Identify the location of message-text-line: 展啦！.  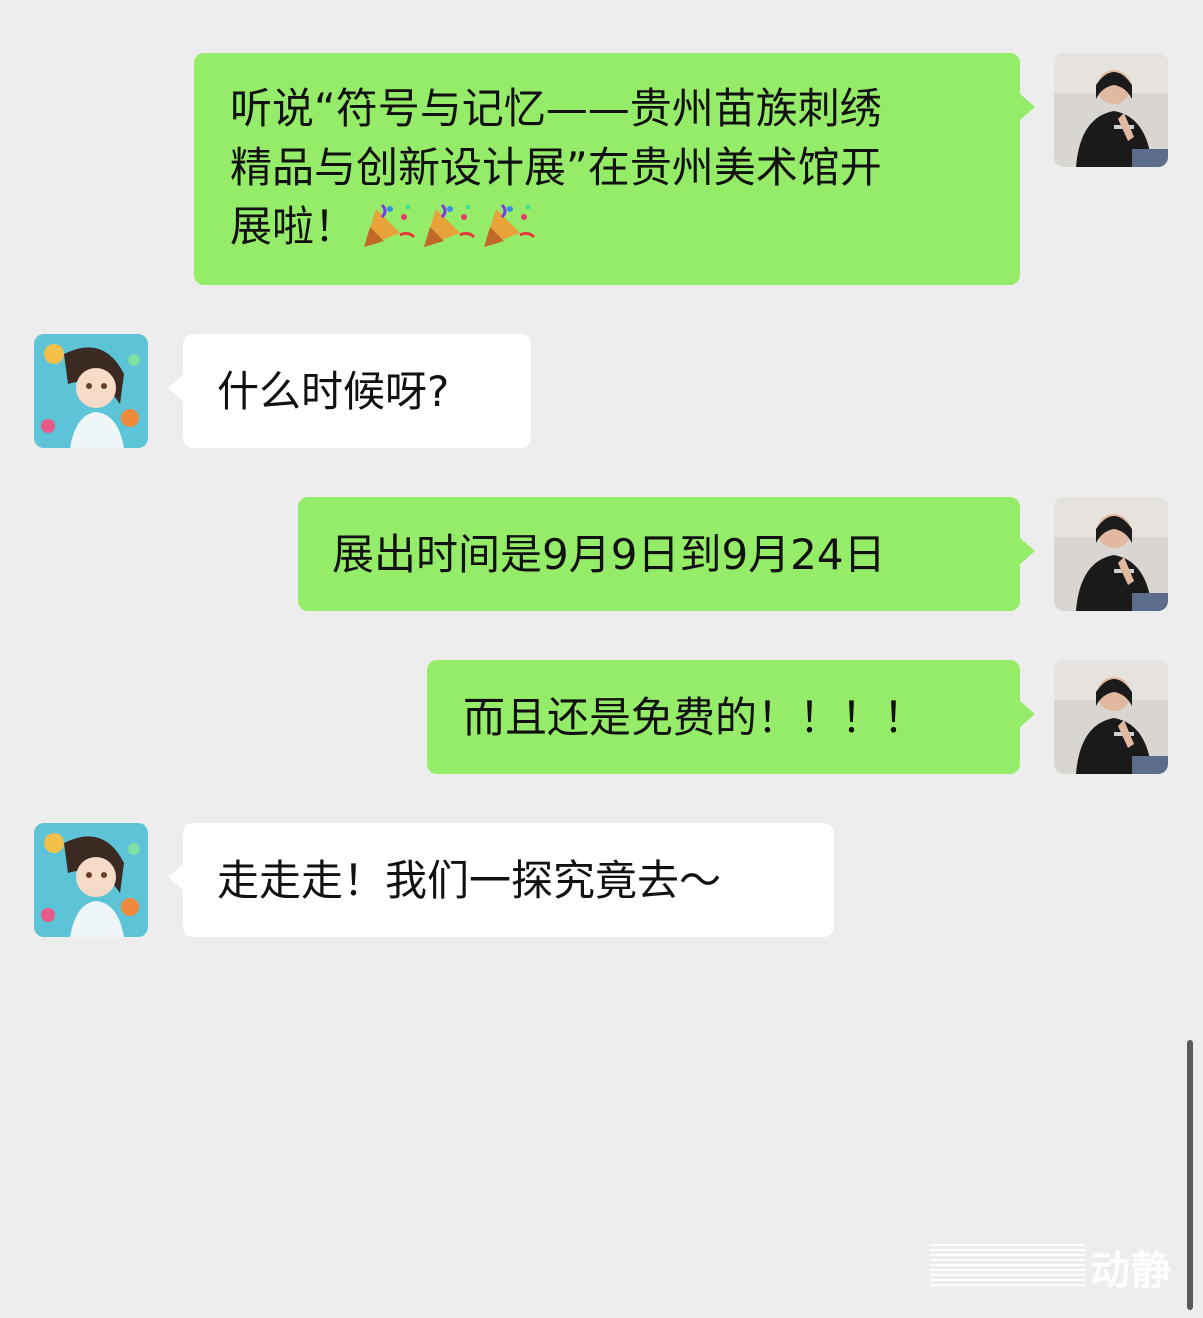
(625, 226).